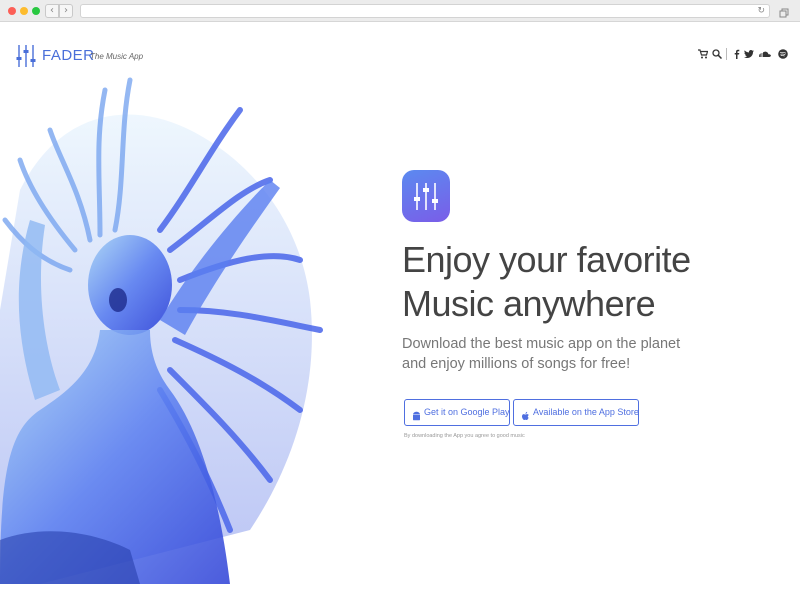 The image size is (800, 589). What do you see at coordinates (26, 56) in the screenshot?
I see `logo-icon` at bounding box center [26, 56].